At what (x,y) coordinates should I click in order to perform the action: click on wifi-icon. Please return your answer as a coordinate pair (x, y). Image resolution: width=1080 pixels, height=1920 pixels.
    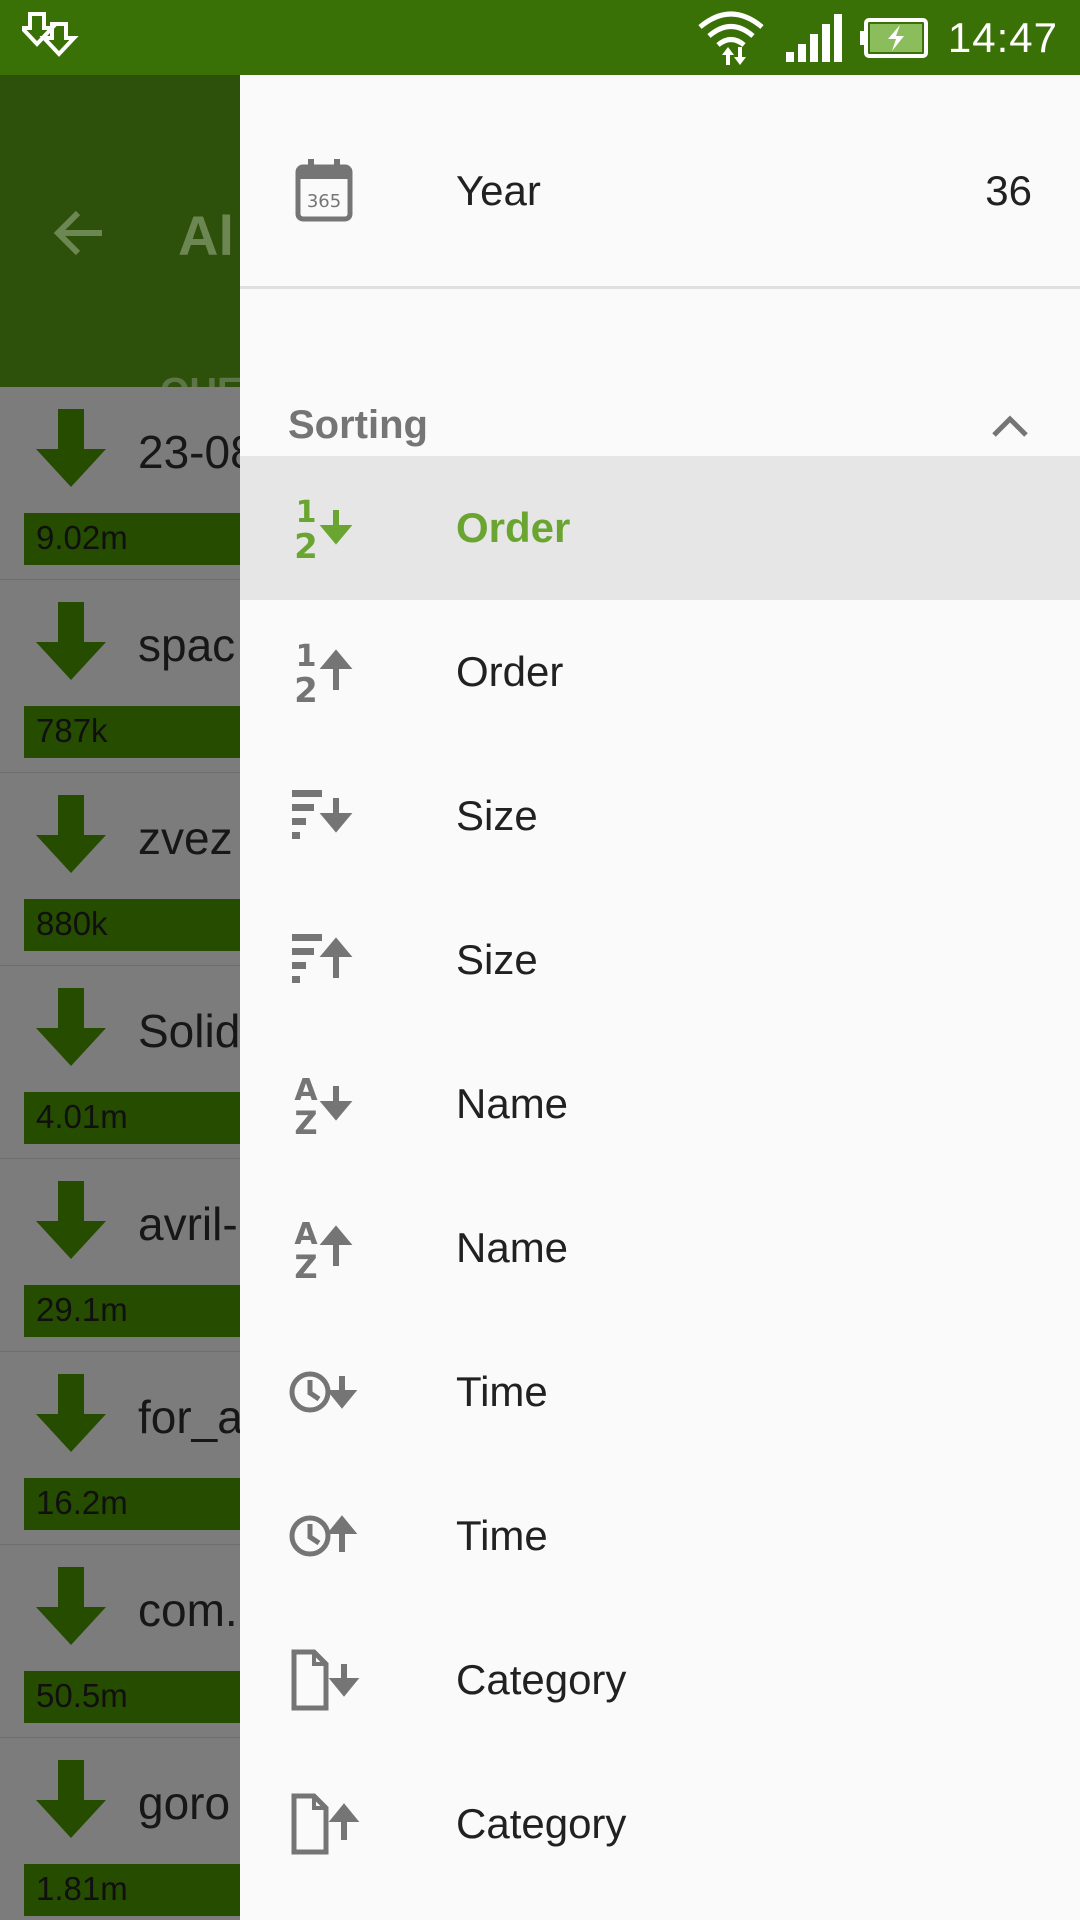
    Looking at the image, I should click on (731, 38).